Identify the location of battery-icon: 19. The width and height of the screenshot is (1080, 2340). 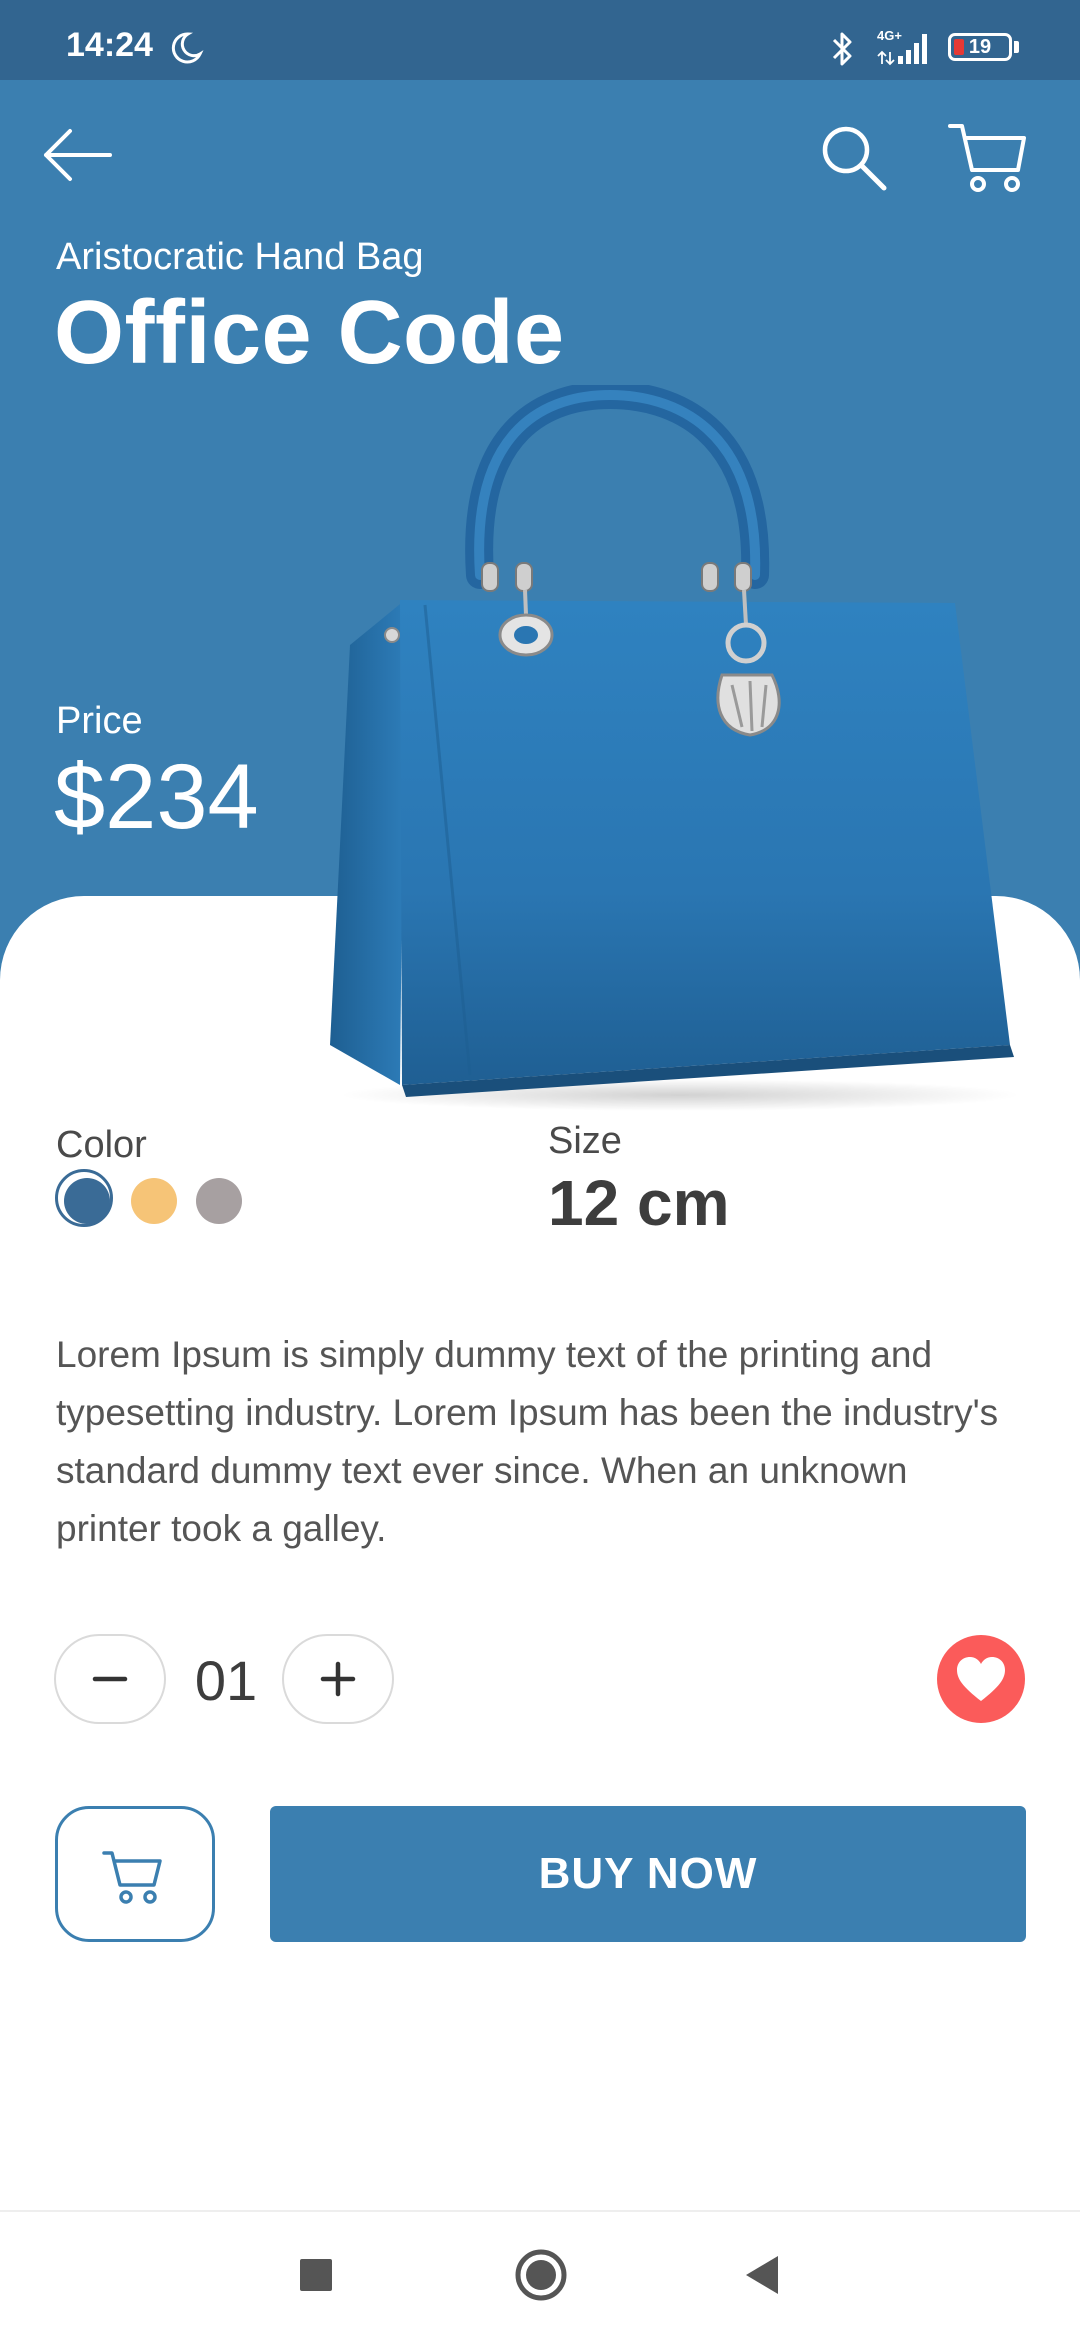
(980, 47).